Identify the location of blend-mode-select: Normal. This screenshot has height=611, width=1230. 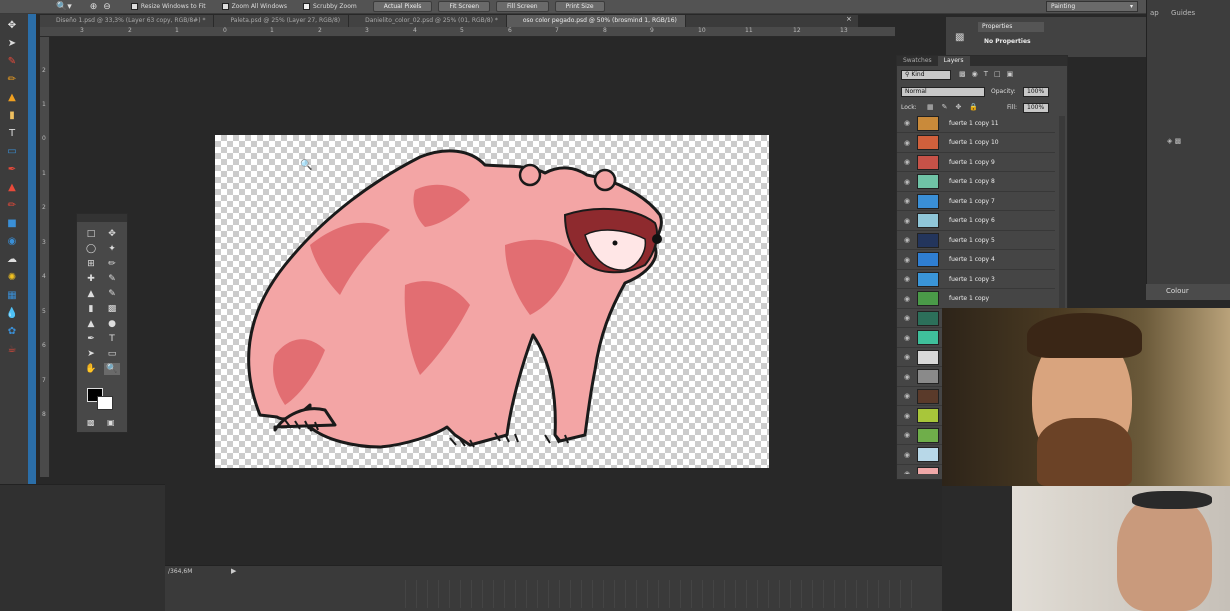
(943, 92).